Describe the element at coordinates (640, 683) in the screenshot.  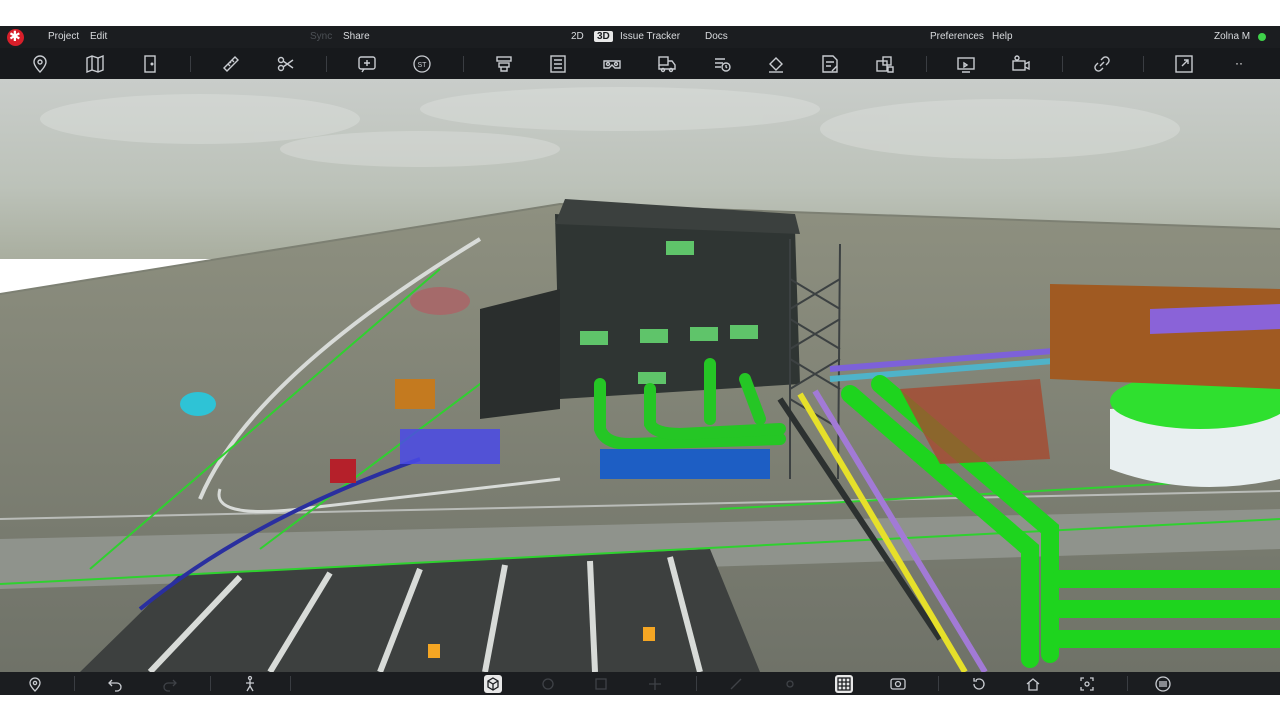
I see `bottom-toolbar` at that location.